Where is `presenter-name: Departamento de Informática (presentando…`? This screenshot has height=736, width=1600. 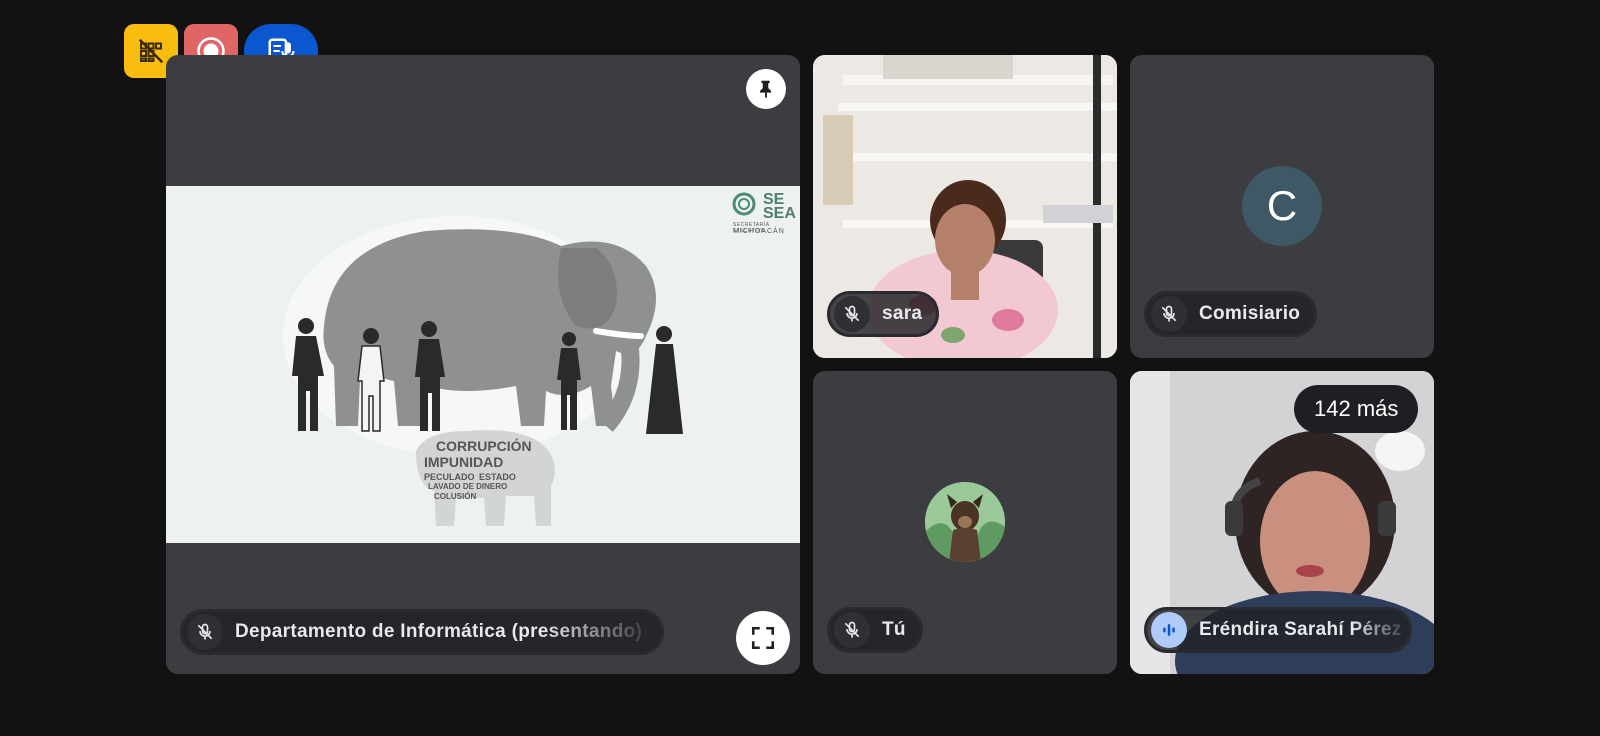
presenter-name: Departamento de Informática (presentando… is located at coordinates (439, 631).